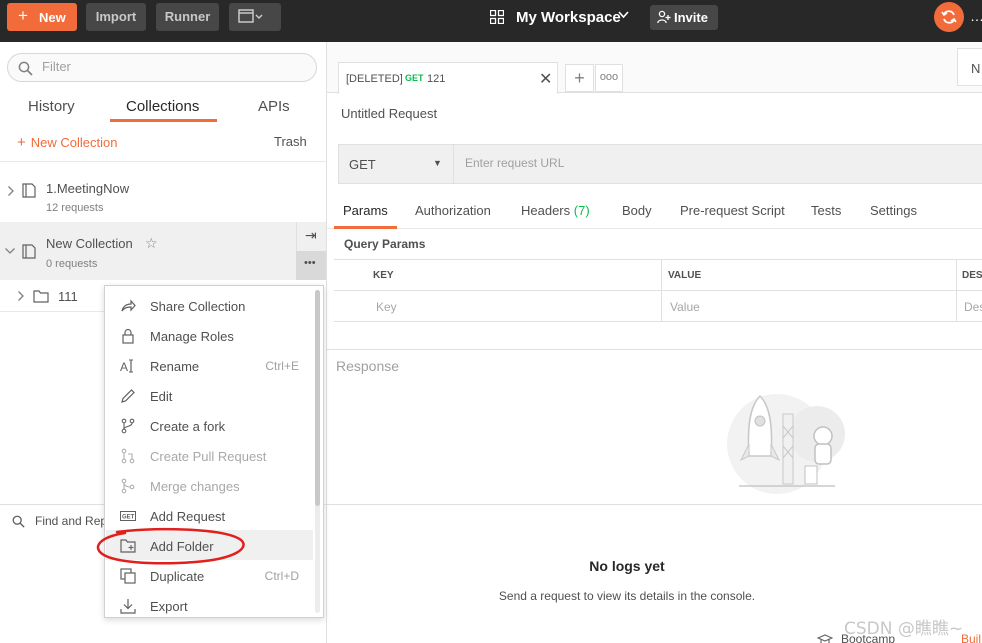  Describe the element at coordinates (89, 243) in the screenshot. I see `collection-name: New Collection` at that location.